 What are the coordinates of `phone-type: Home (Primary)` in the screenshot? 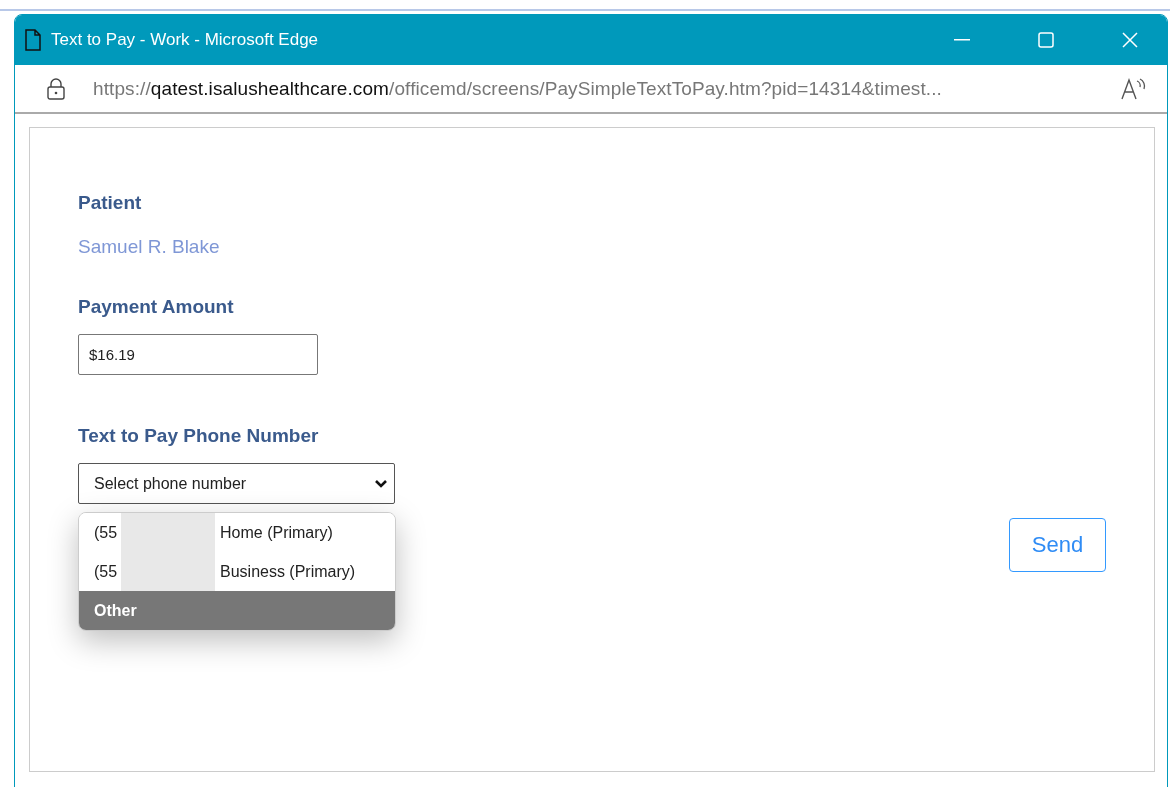 It's located at (276, 532).